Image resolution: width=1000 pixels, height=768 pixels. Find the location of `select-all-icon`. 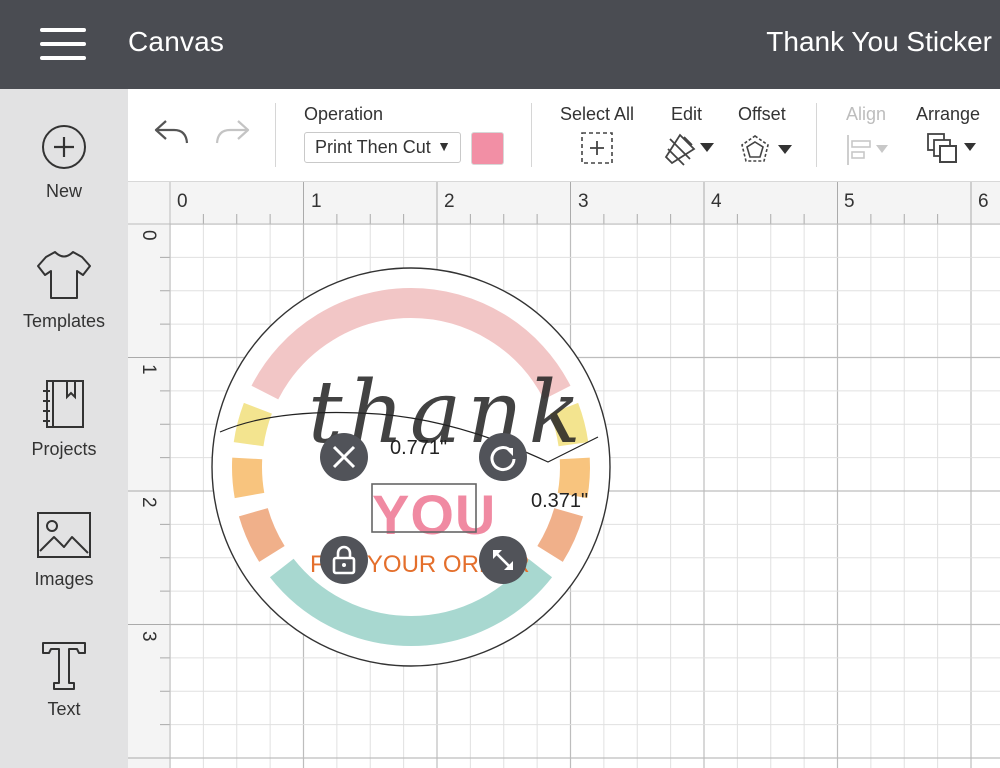

select-all-icon is located at coordinates (597, 148).